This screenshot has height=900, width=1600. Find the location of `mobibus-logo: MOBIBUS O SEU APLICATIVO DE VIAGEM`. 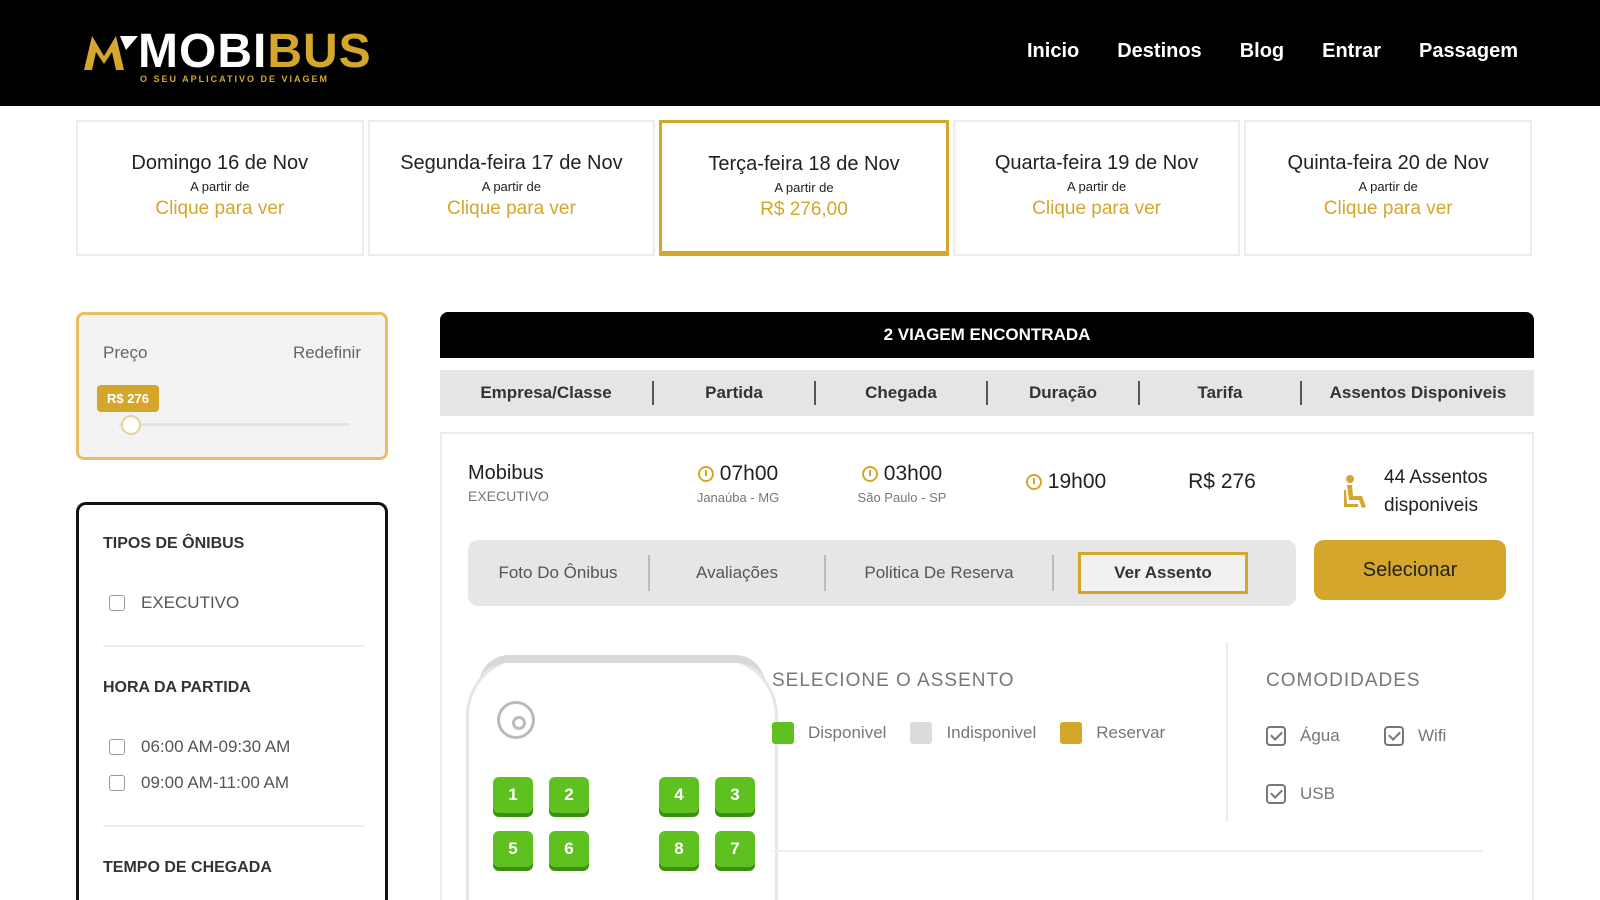

mobibus-logo: MOBIBUS O SEU APLICATIVO DE VIAGEM is located at coordinates (237, 56).